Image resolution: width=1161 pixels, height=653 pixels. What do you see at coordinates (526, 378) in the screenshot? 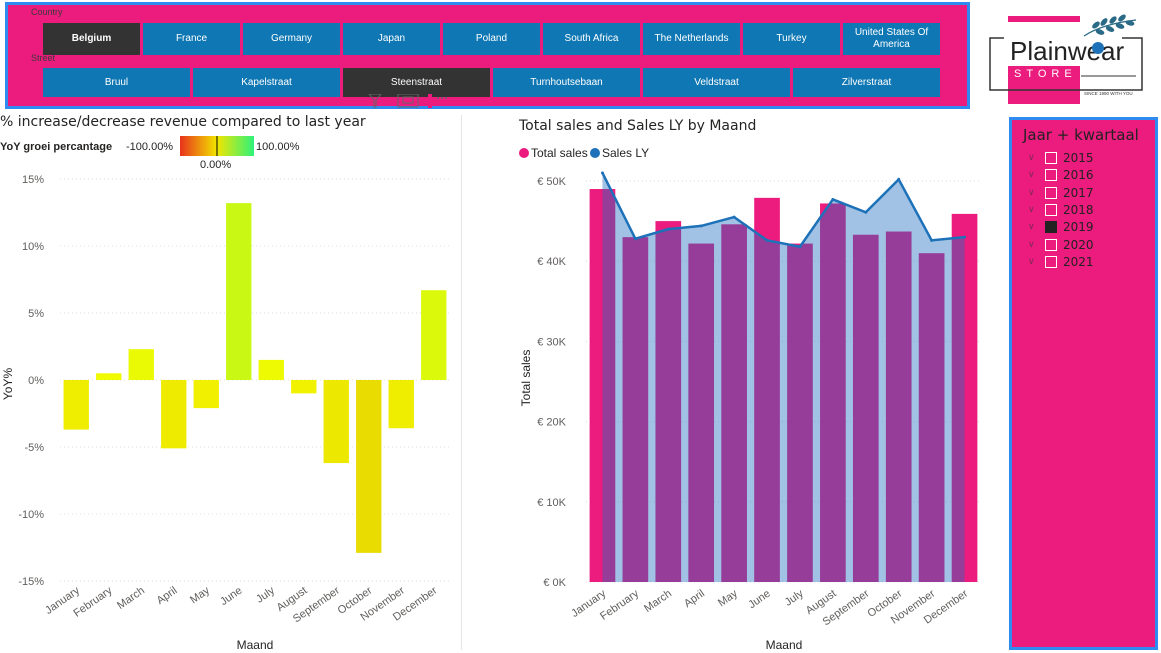
I see `y-axis-title: Total sales` at bounding box center [526, 378].